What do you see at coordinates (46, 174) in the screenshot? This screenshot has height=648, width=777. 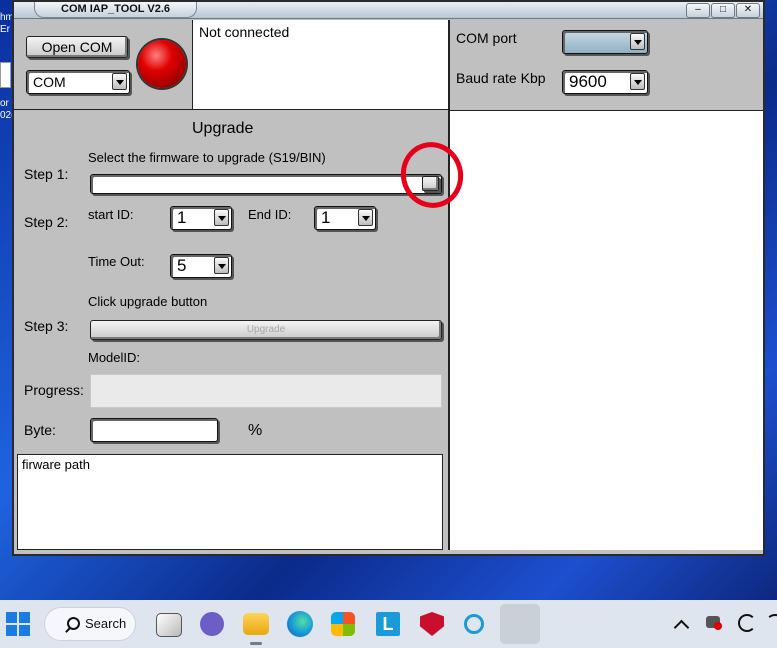 I see `step1-label: Step 1:` at bounding box center [46, 174].